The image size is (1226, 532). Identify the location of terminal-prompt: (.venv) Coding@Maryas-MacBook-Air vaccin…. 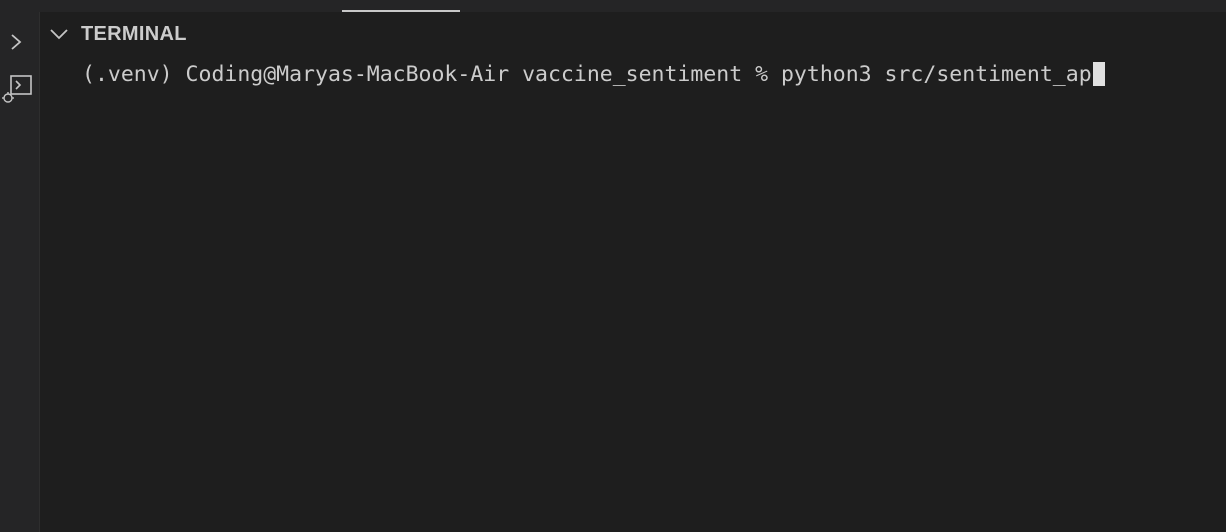
(431, 74).